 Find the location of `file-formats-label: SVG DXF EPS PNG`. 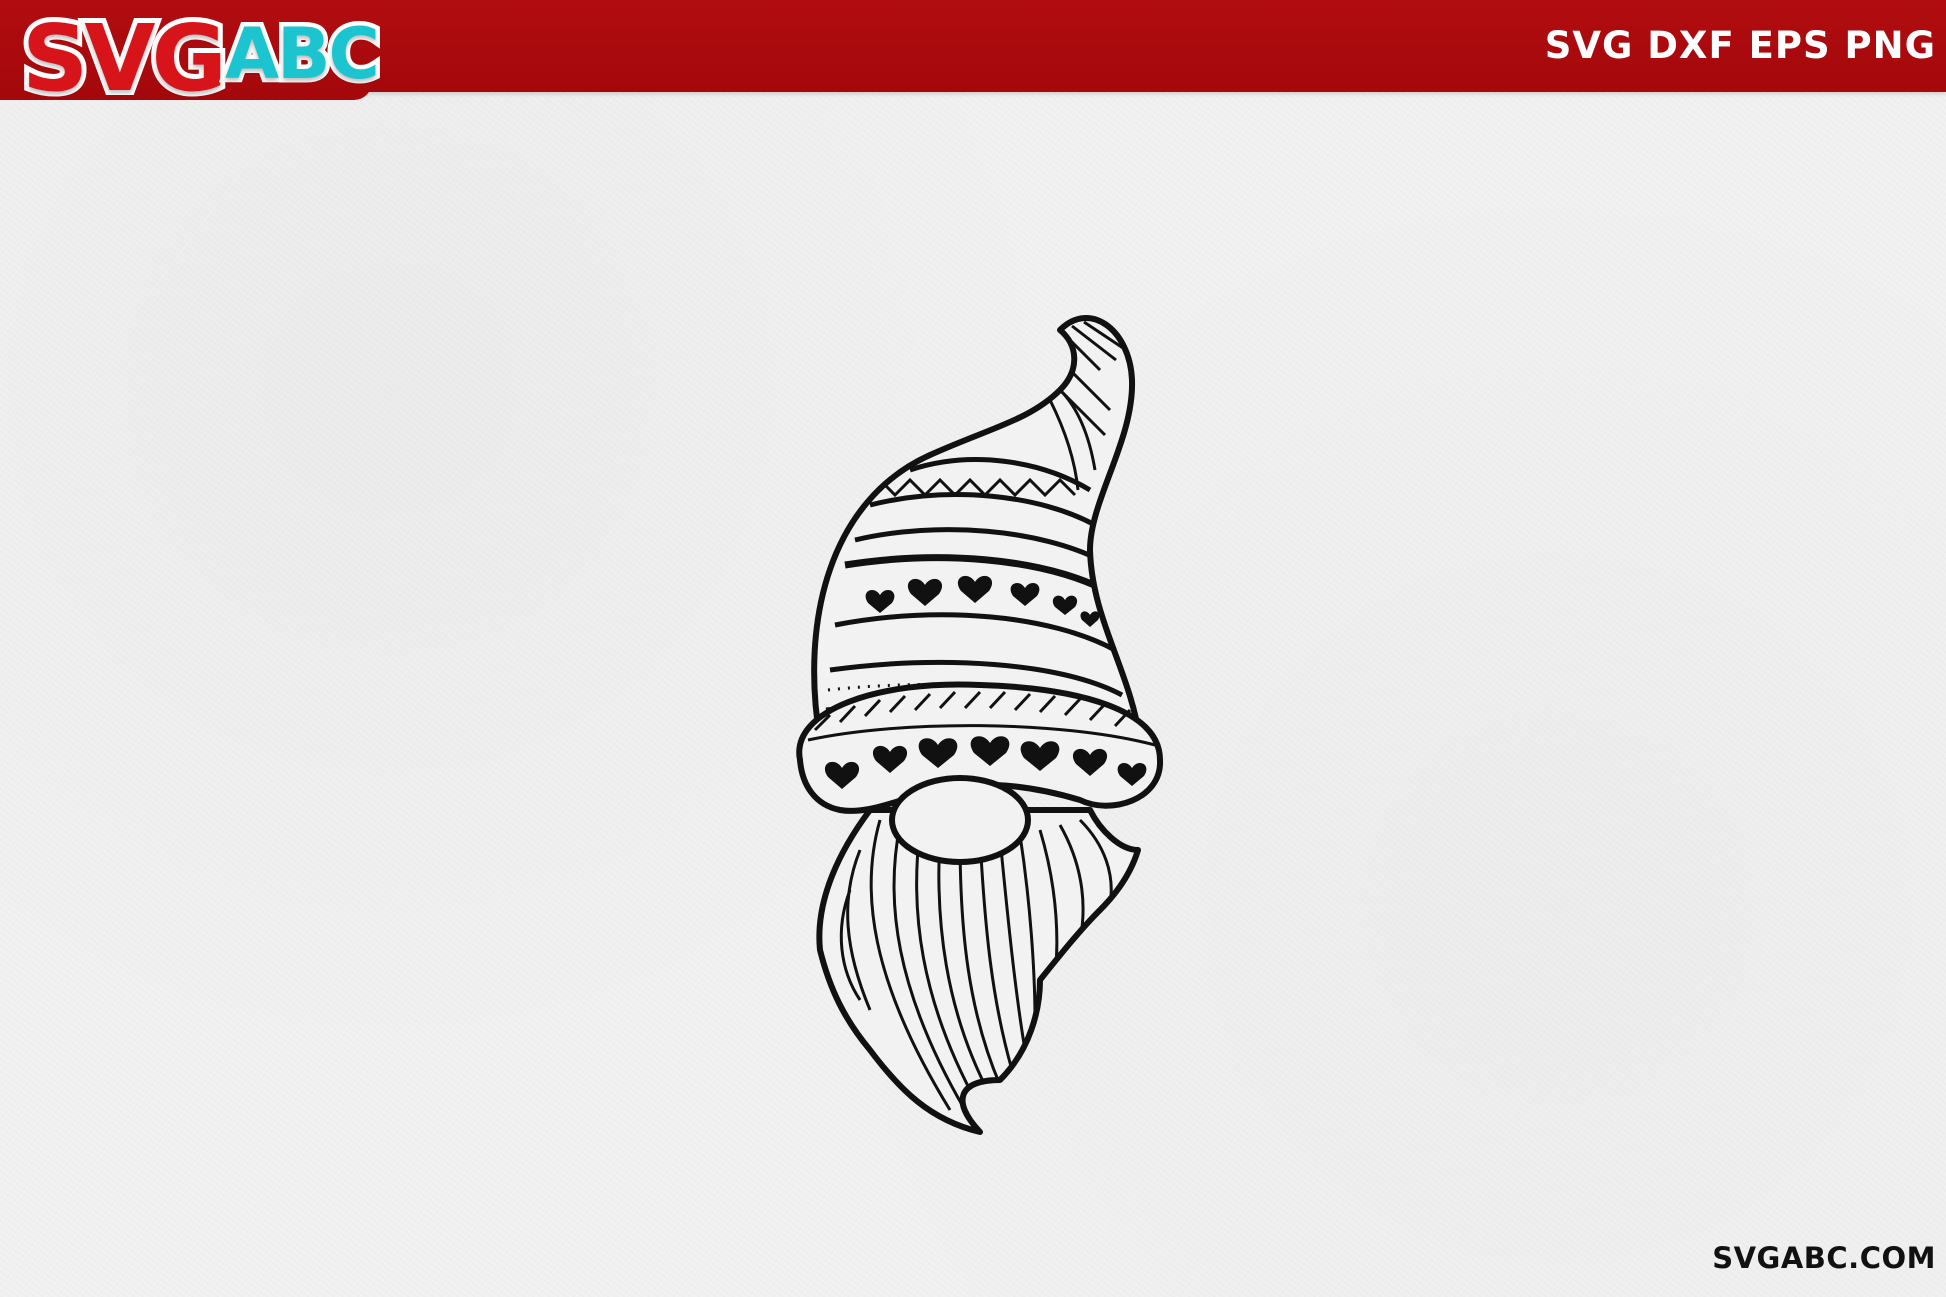

file-formats-label: SVG DXF EPS PNG is located at coordinates (1740, 45).